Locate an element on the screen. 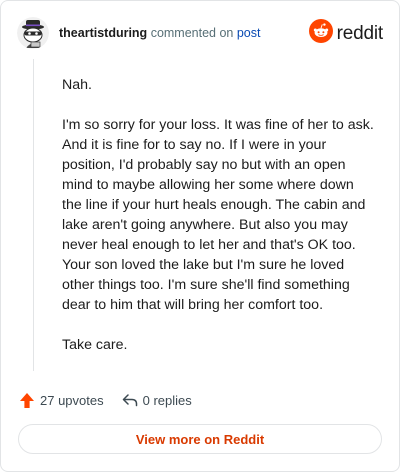 This screenshot has height=472, width=400. reply-button: 0 replies is located at coordinates (157, 400).